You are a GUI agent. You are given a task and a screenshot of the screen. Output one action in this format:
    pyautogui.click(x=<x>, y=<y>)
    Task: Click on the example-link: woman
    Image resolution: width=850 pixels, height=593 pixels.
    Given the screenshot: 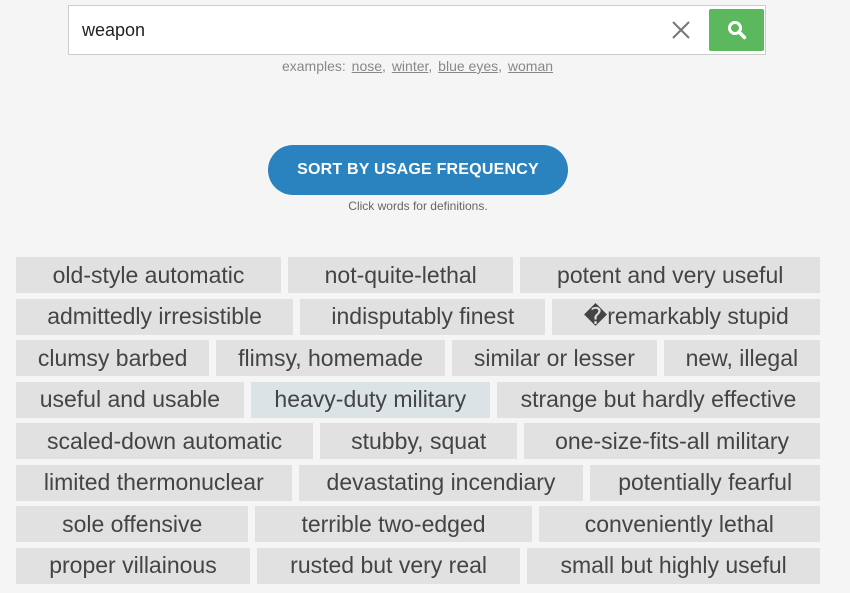 What is the action you would take?
    pyautogui.click(x=530, y=66)
    